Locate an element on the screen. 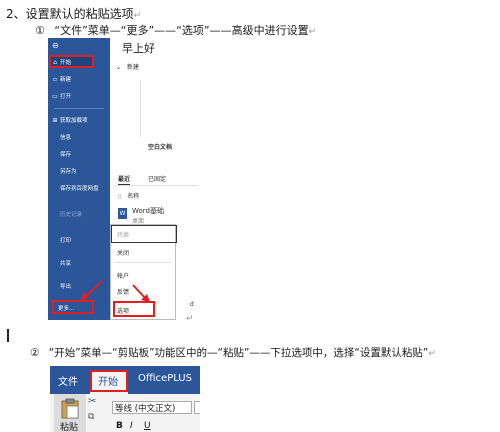 This screenshot has height=432, width=500. recent-file-name: Word基础 is located at coordinates (148, 211).